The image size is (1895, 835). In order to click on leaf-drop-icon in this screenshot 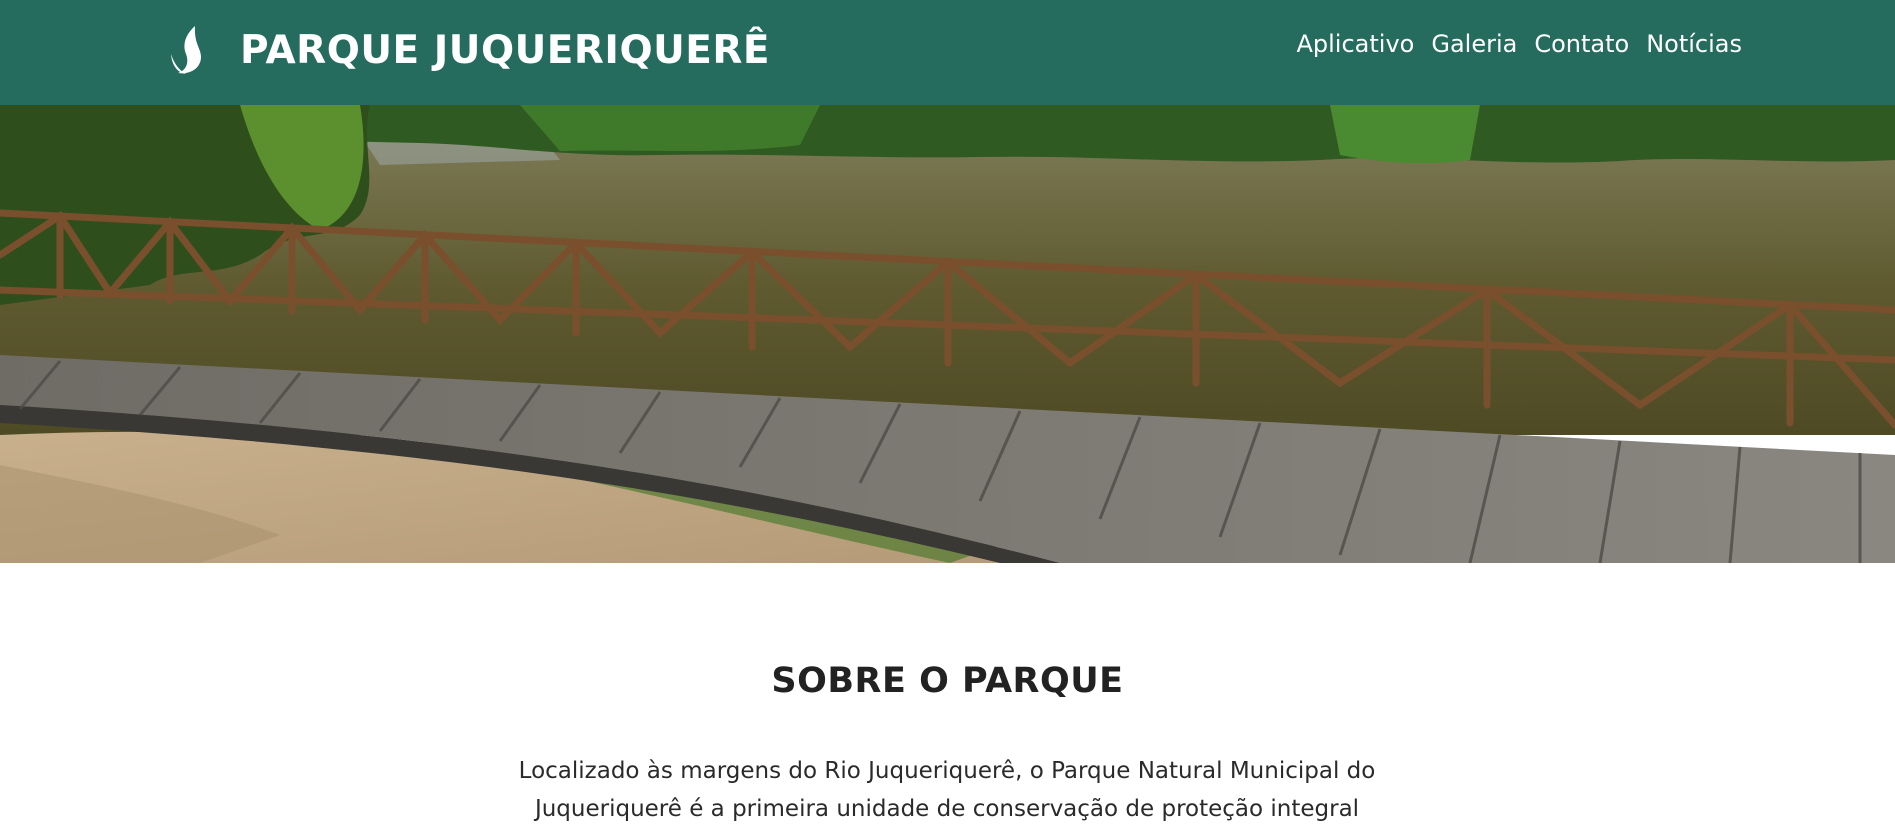, I will do `click(186, 50)`.